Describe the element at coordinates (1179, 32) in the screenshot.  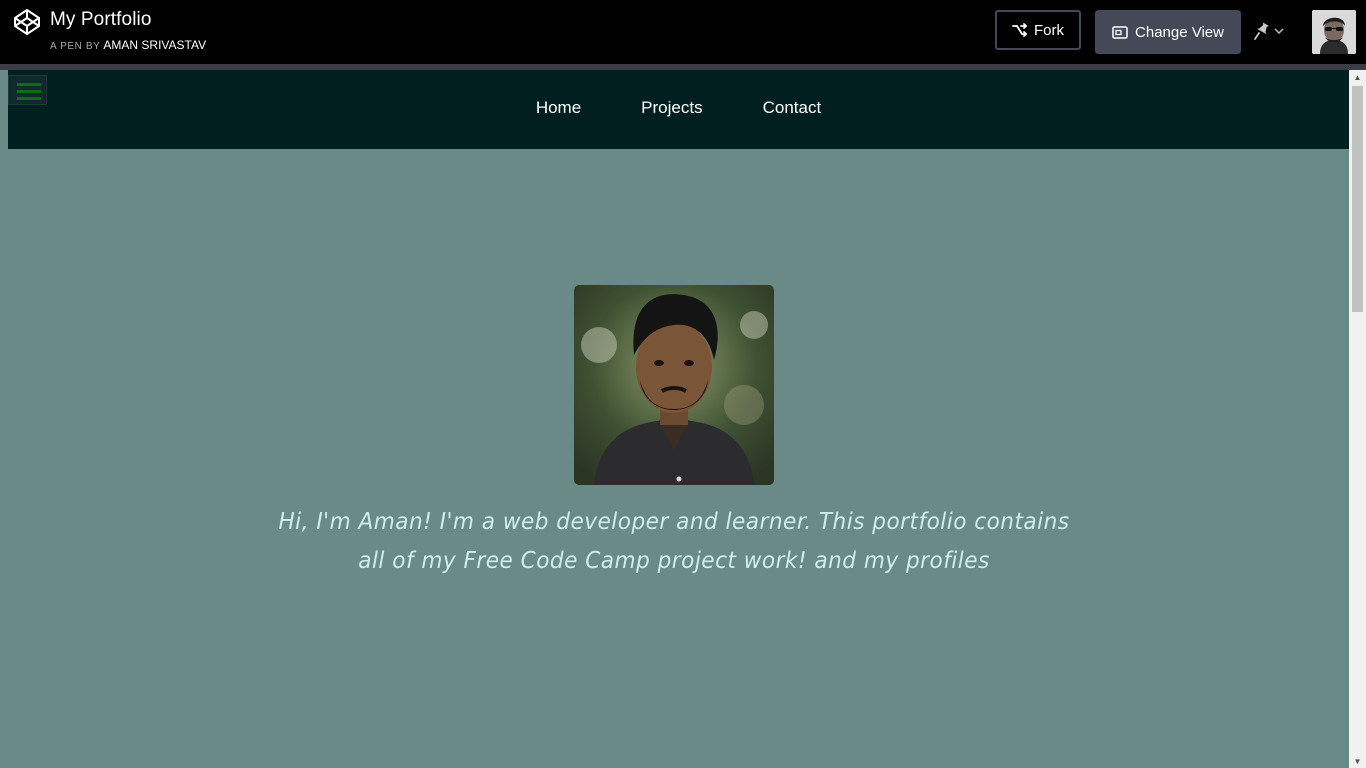
I see `change-view-label: Change View` at that location.